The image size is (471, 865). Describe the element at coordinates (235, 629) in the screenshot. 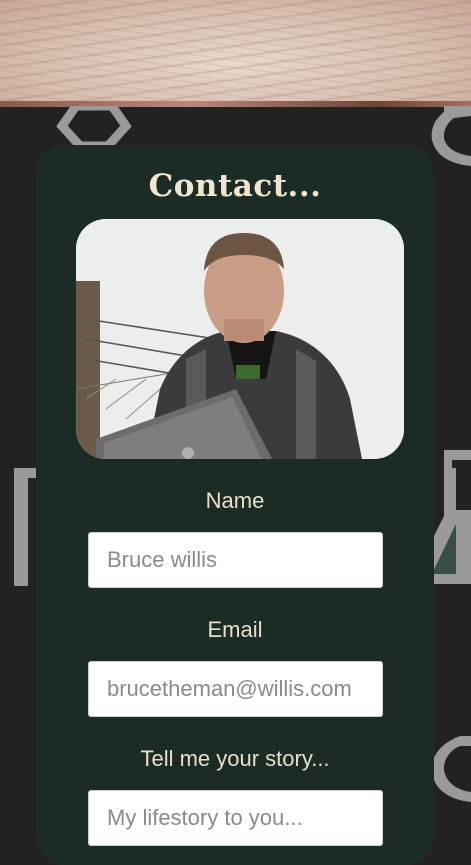

I see `email-label: Email` at that location.